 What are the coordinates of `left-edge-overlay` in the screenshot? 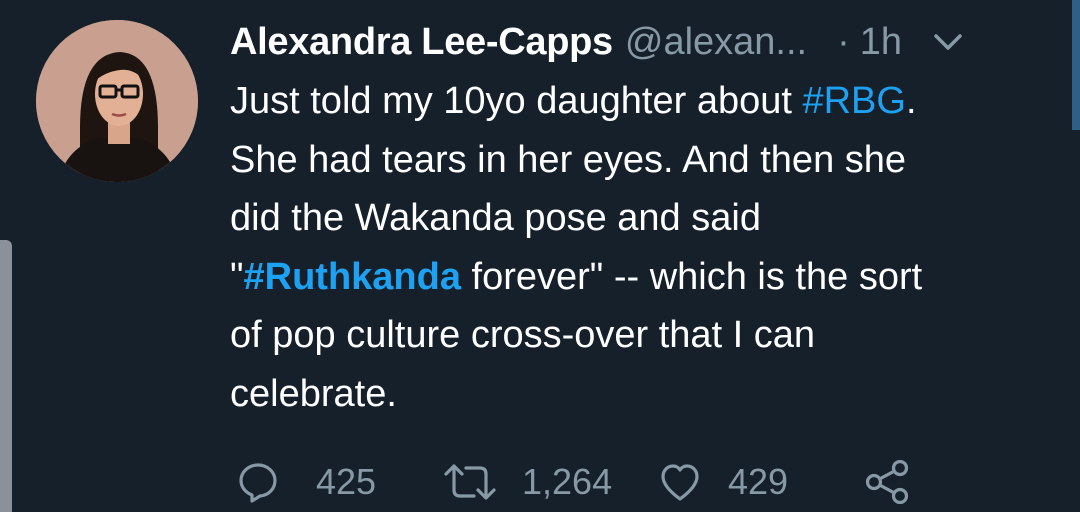 It's located at (6, 376).